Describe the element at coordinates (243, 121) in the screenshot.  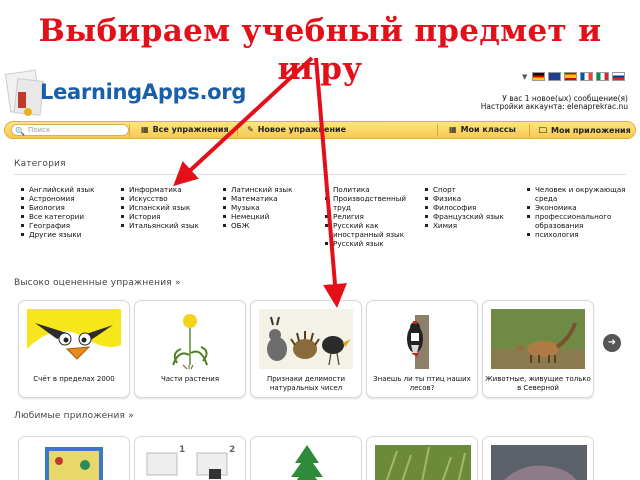
I see `arrow-to-category` at that location.